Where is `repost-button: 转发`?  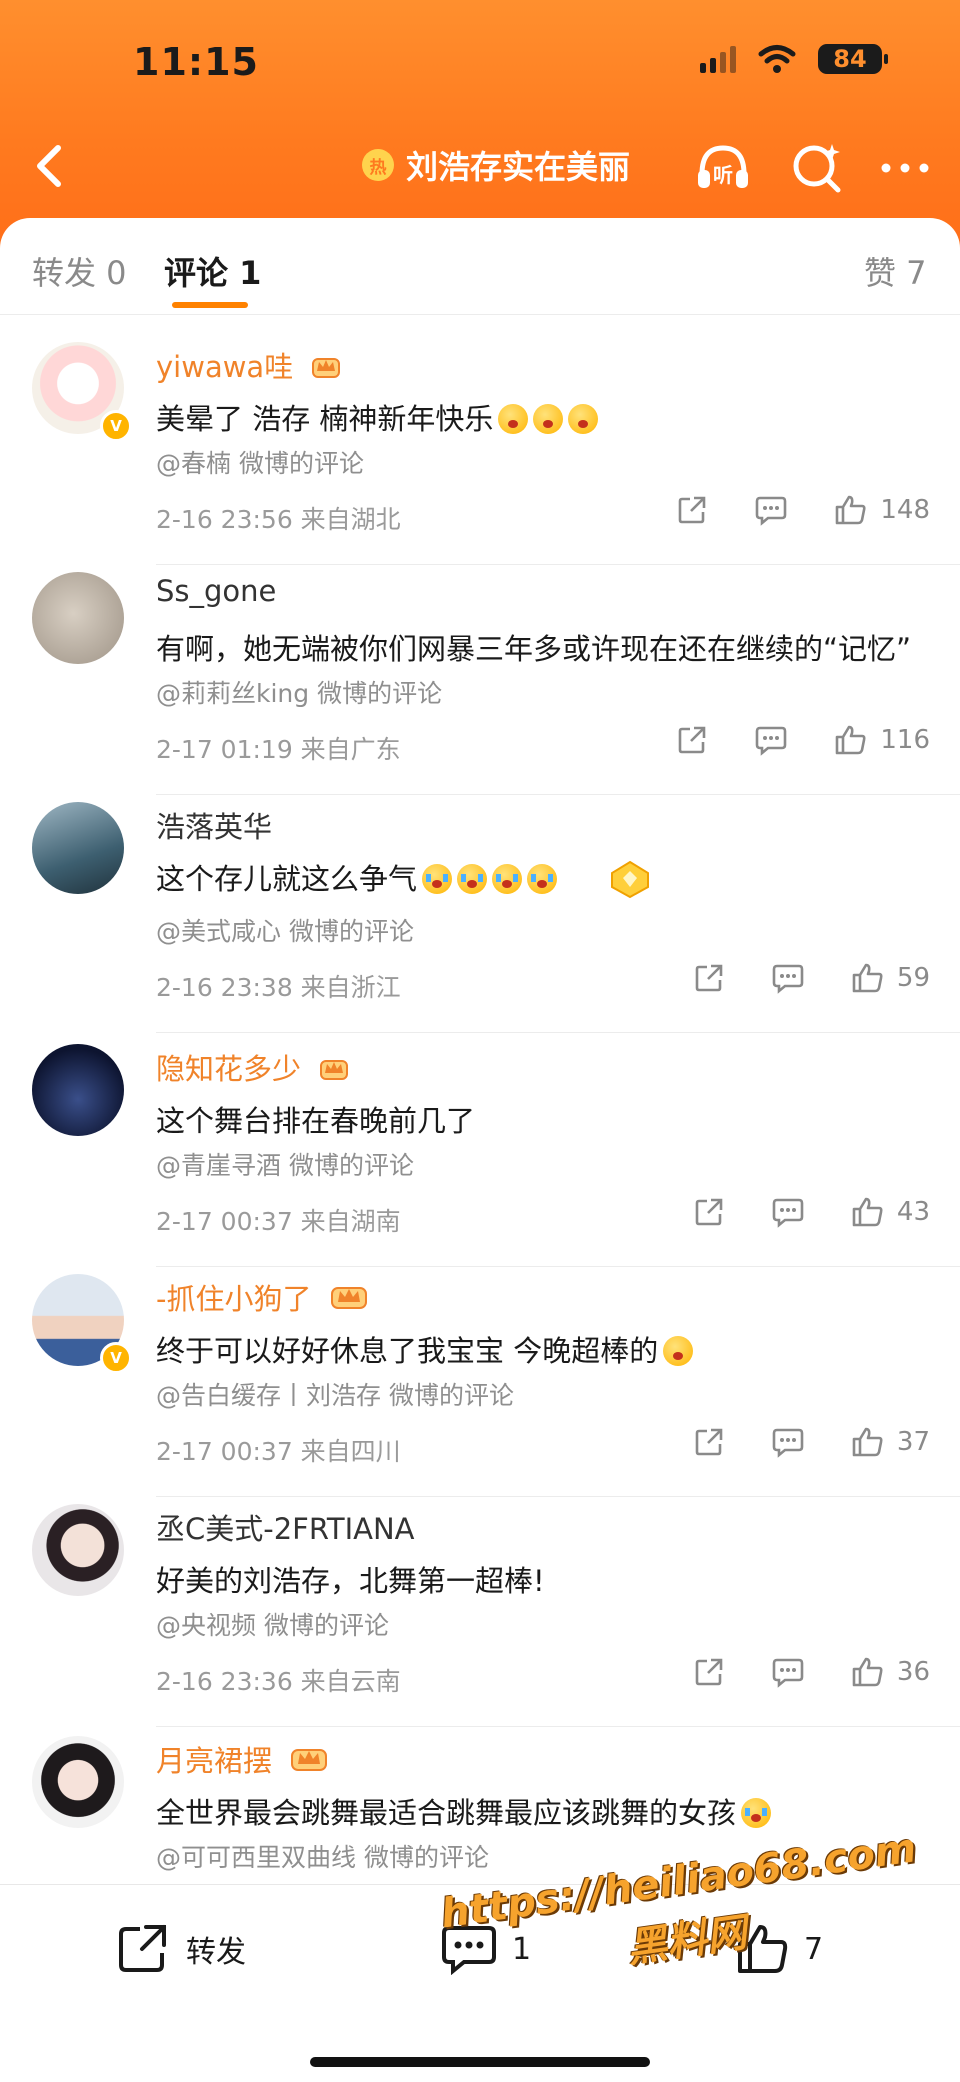 repost-button: 转发 is located at coordinates (181, 1949).